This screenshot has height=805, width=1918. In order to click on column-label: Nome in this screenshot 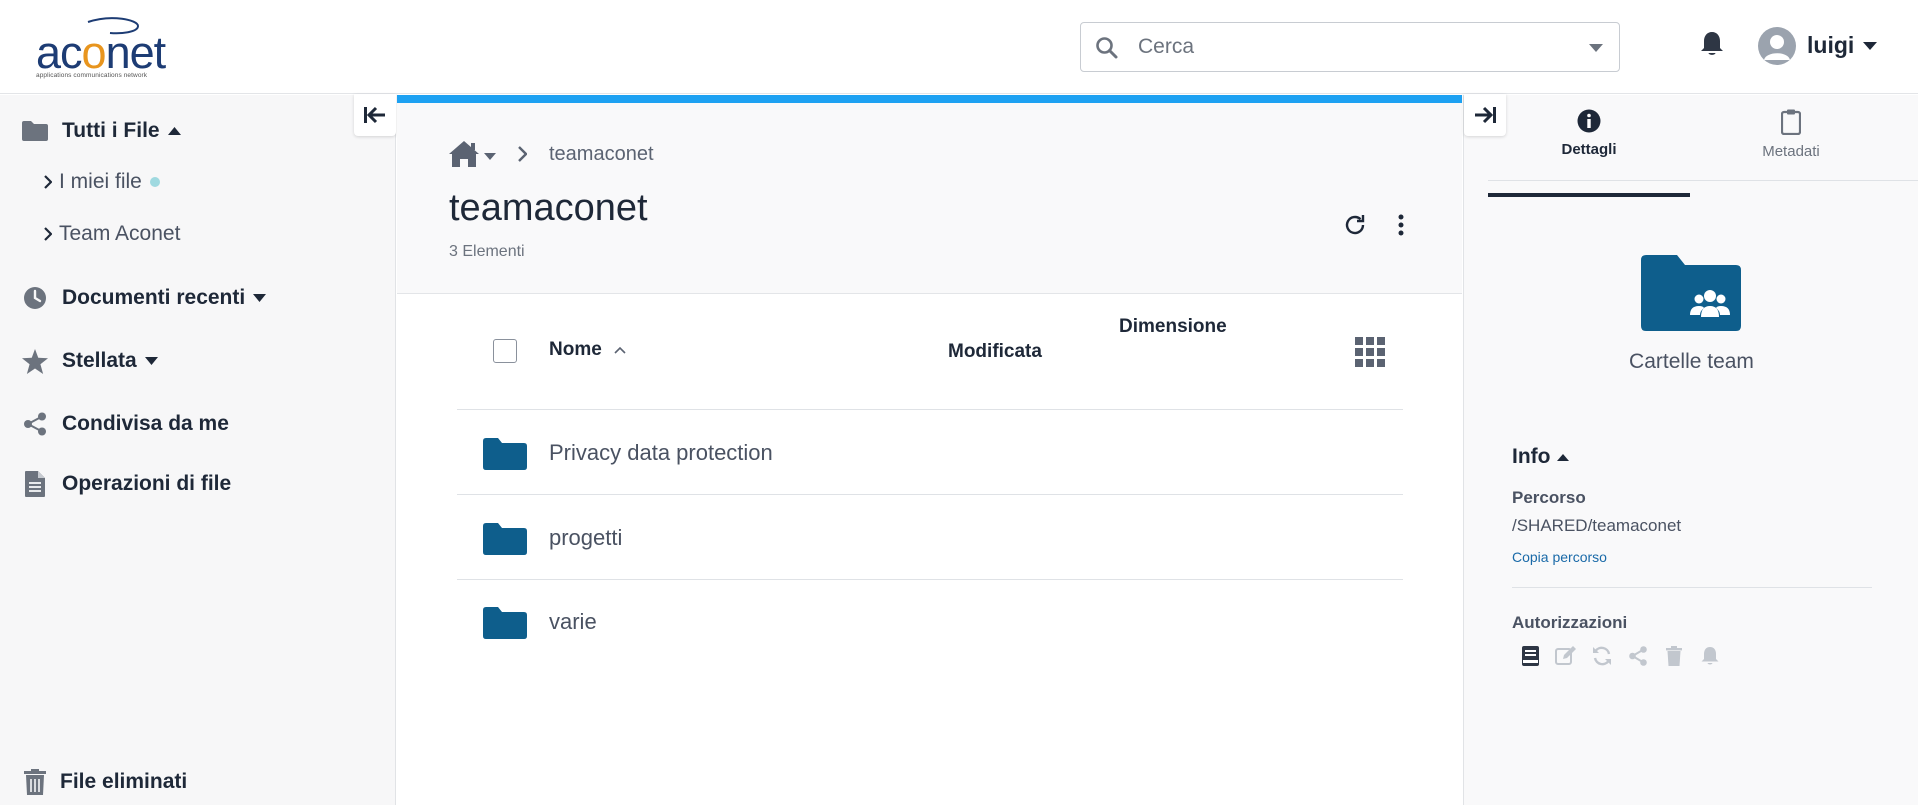, I will do `click(575, 349)`.